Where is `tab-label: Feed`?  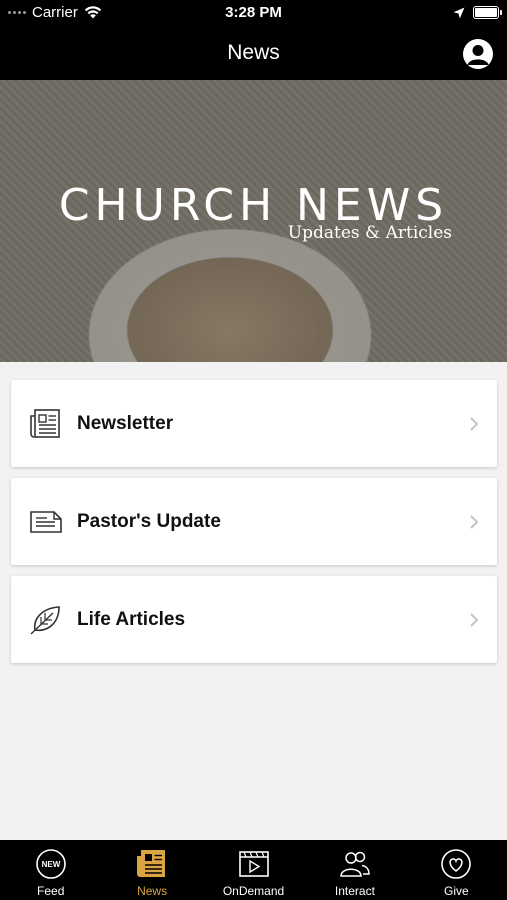
tab-label: Feed is located at coordinates (51, 891).